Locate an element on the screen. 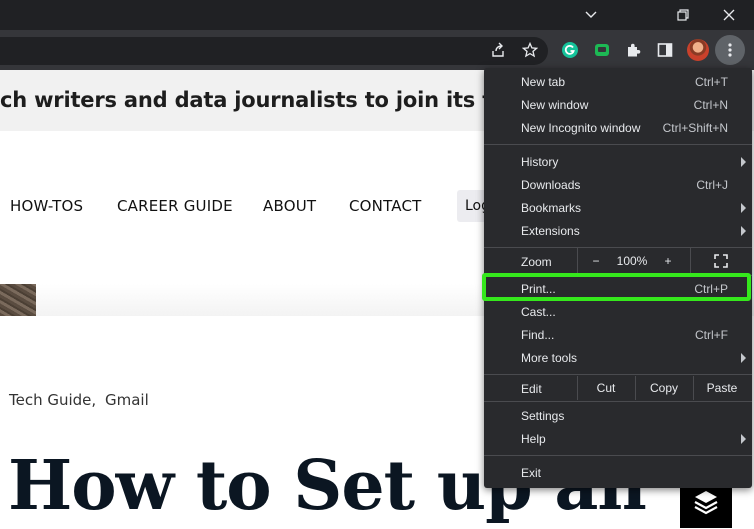 The width and height of the screenshot is (754, 529). side-panel-button is located at coordinates (665, 50).